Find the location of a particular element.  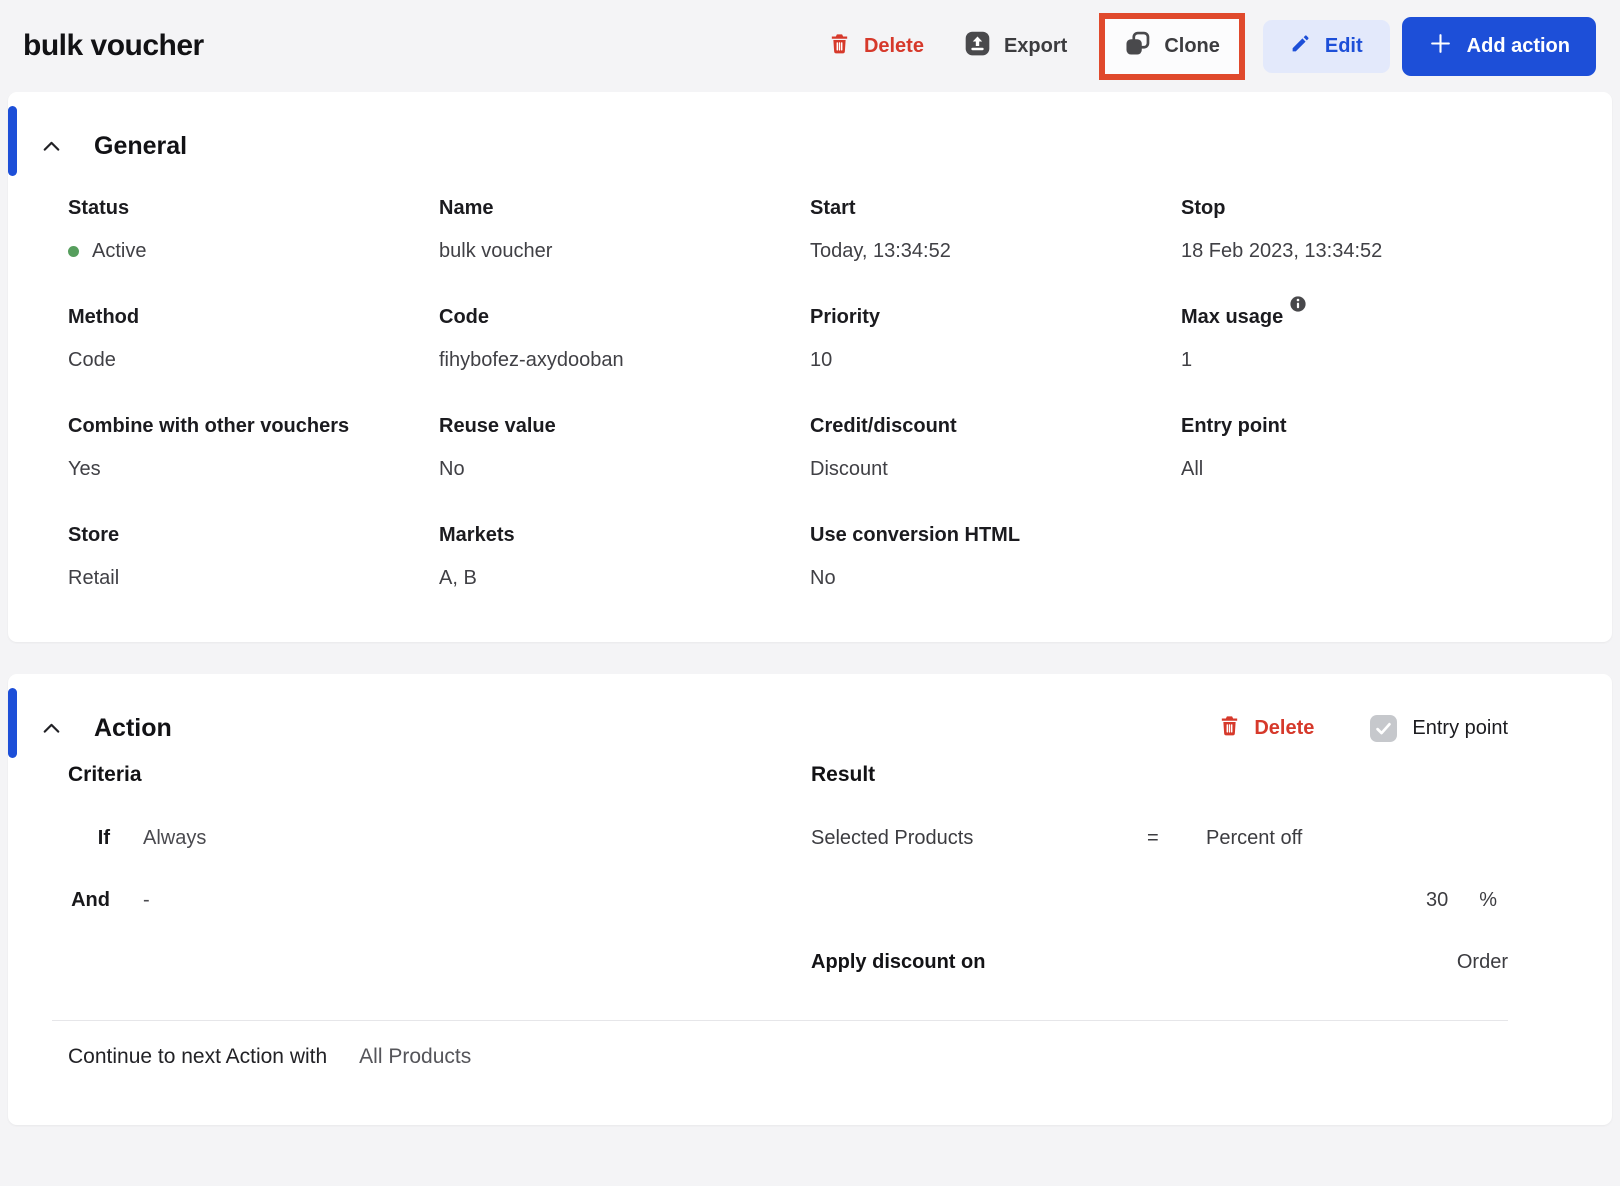

general-section-title: General is located at coordinates (141, 146).